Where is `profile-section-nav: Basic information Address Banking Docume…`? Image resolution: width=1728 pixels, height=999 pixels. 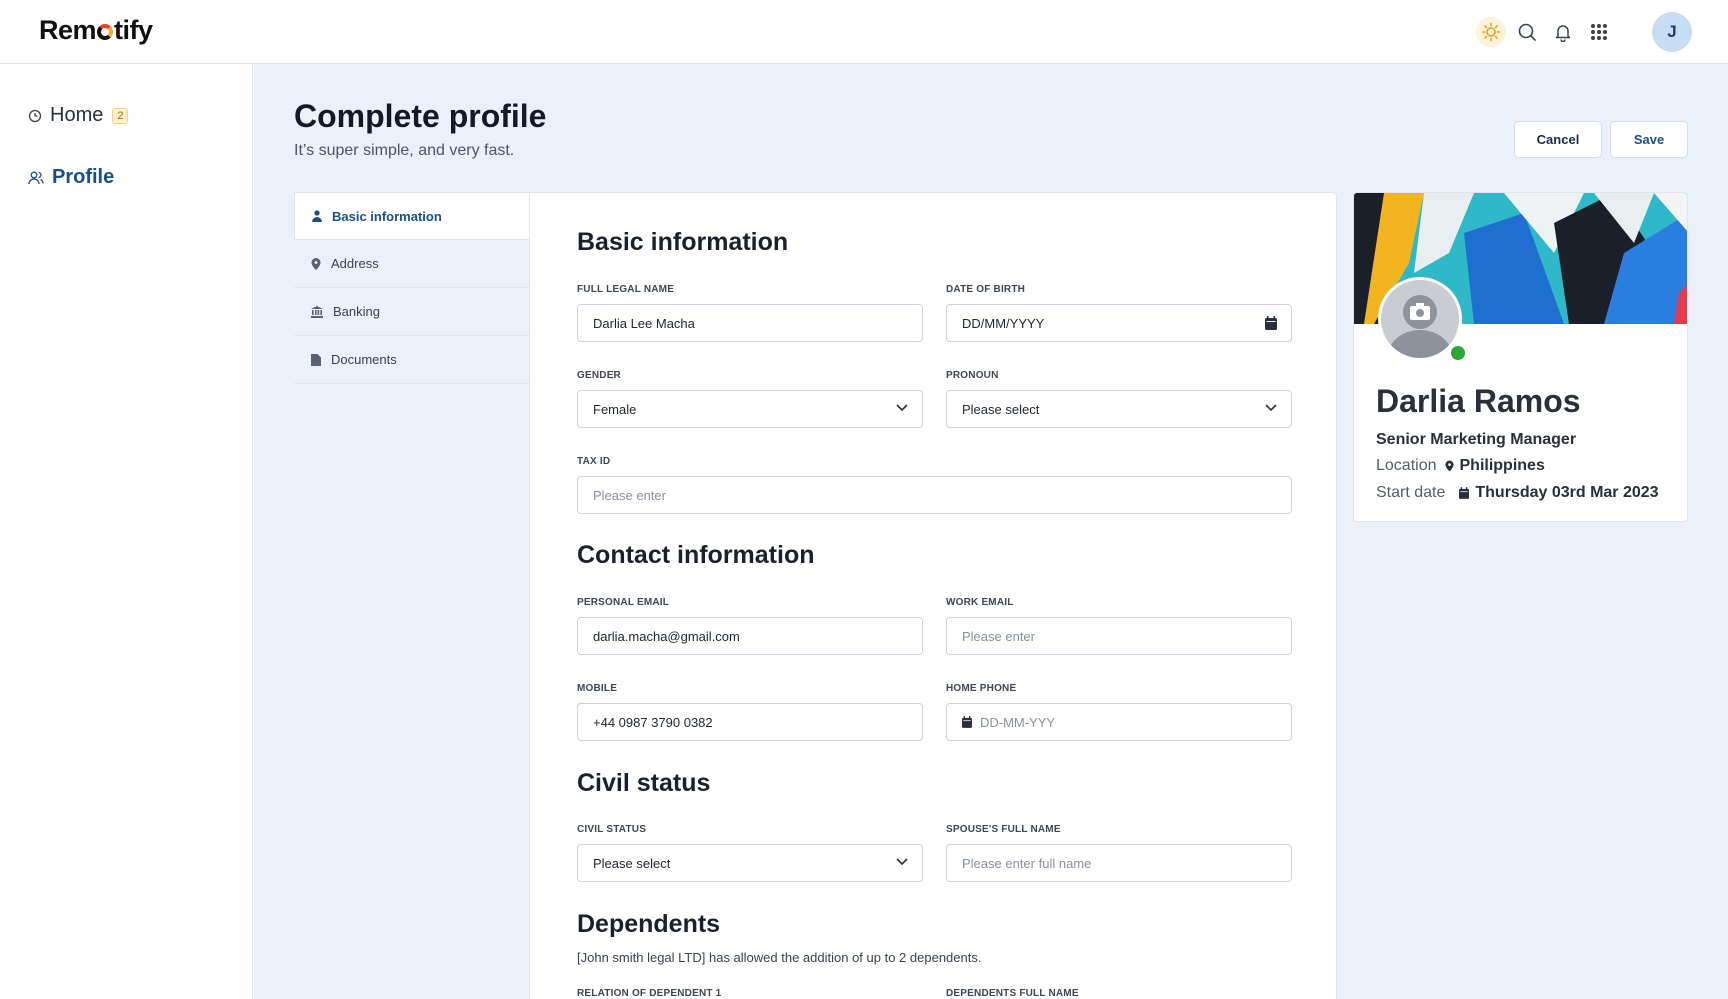 profile-section-nav: Basic information Address Banking Docume… is located at coordinates (411, 288).